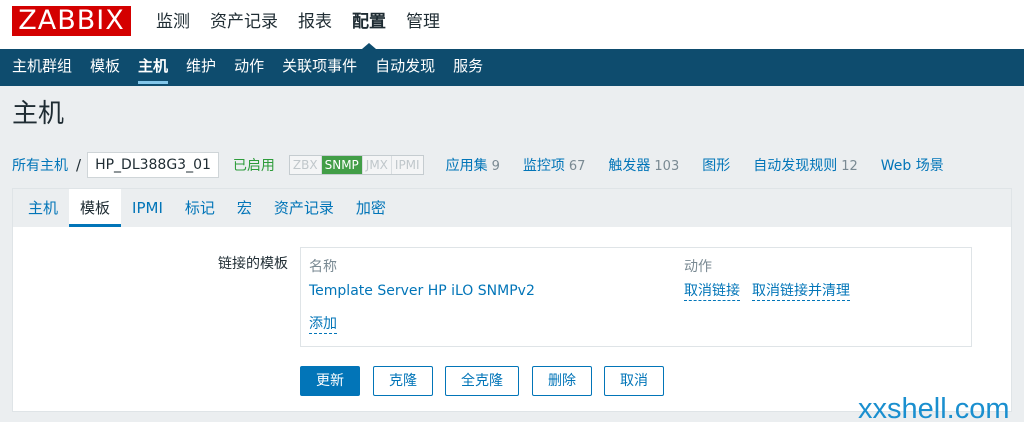  Describe the element at coordinates (42, 67) in the screenshot. I see `sub-menu-host-groups: 主机群组` at that location.